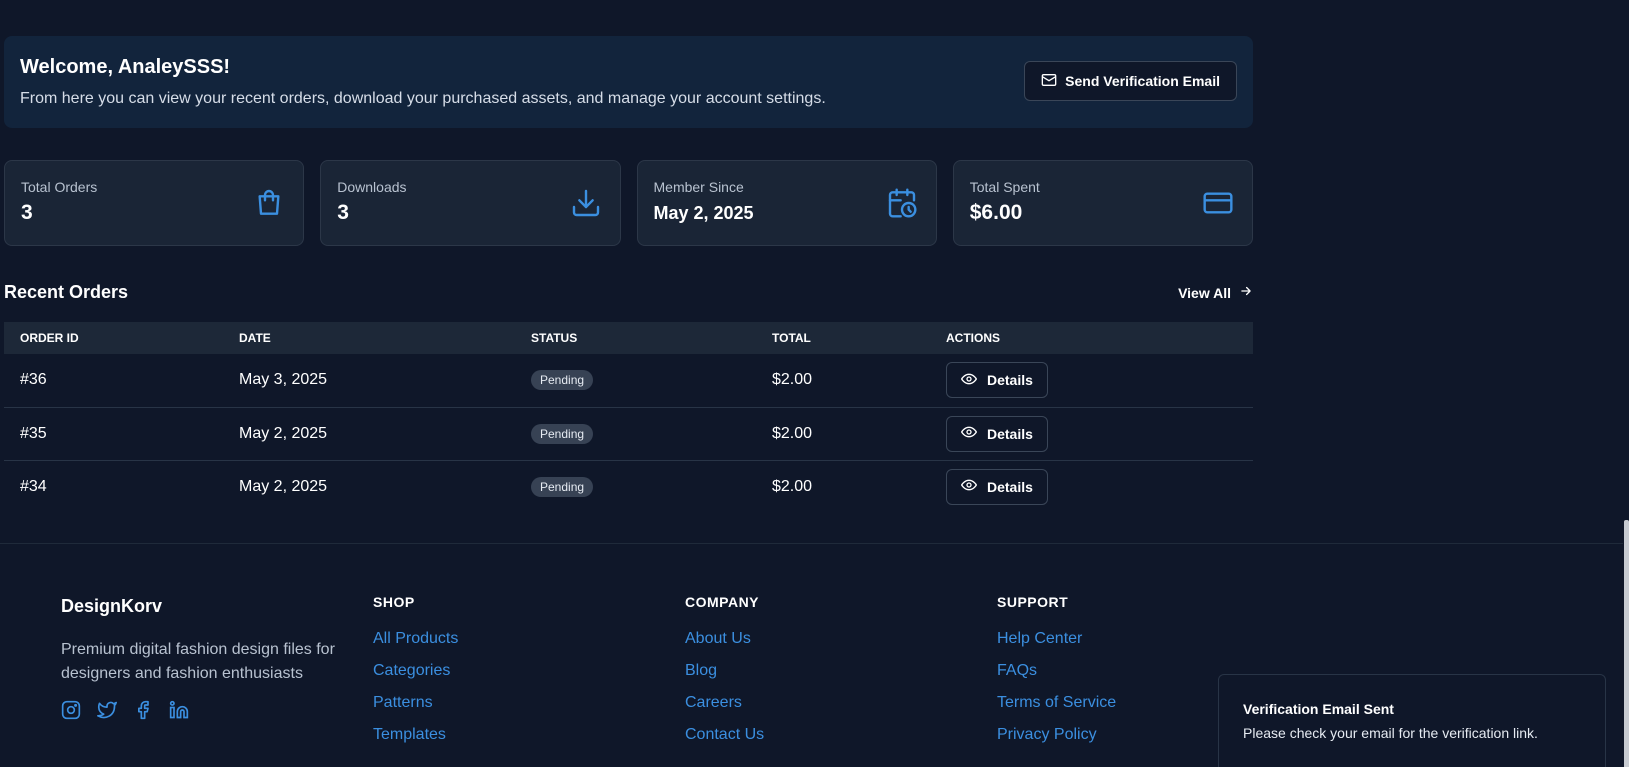 This screenshot has height=767, width=1629. Describe the element at coordinates (1056, 671) in the screenshot. I see `footer-link-faqs: FAQs` at that location.